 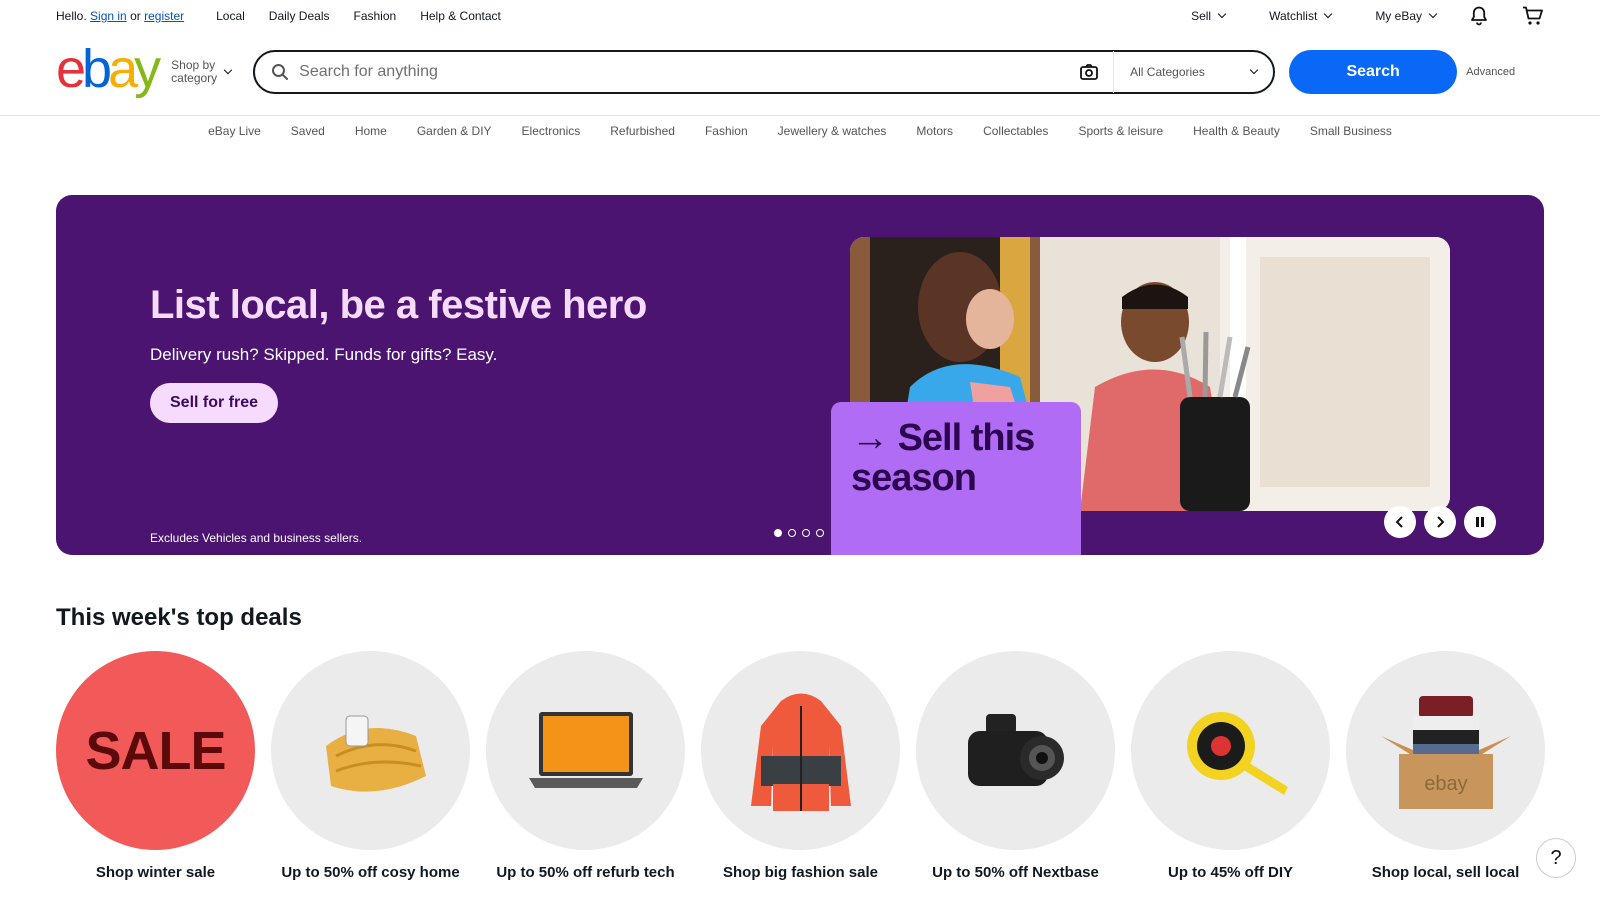 What do you see at coordinates (71, 69) in the screenshot?
I see `logo-e: e` at bounding box center [71, 69].